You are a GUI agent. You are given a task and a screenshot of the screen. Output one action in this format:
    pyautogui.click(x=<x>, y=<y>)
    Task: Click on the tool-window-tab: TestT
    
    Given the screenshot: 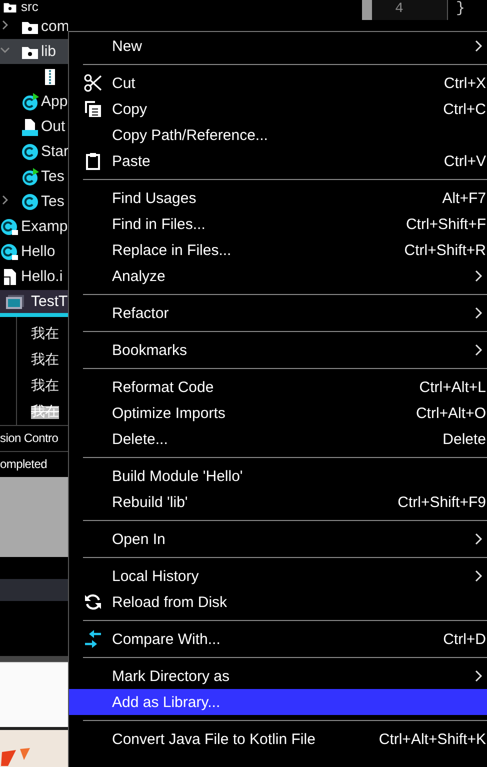 What is the action you would take?
    pyautogui.click(x=34, y=303)
    